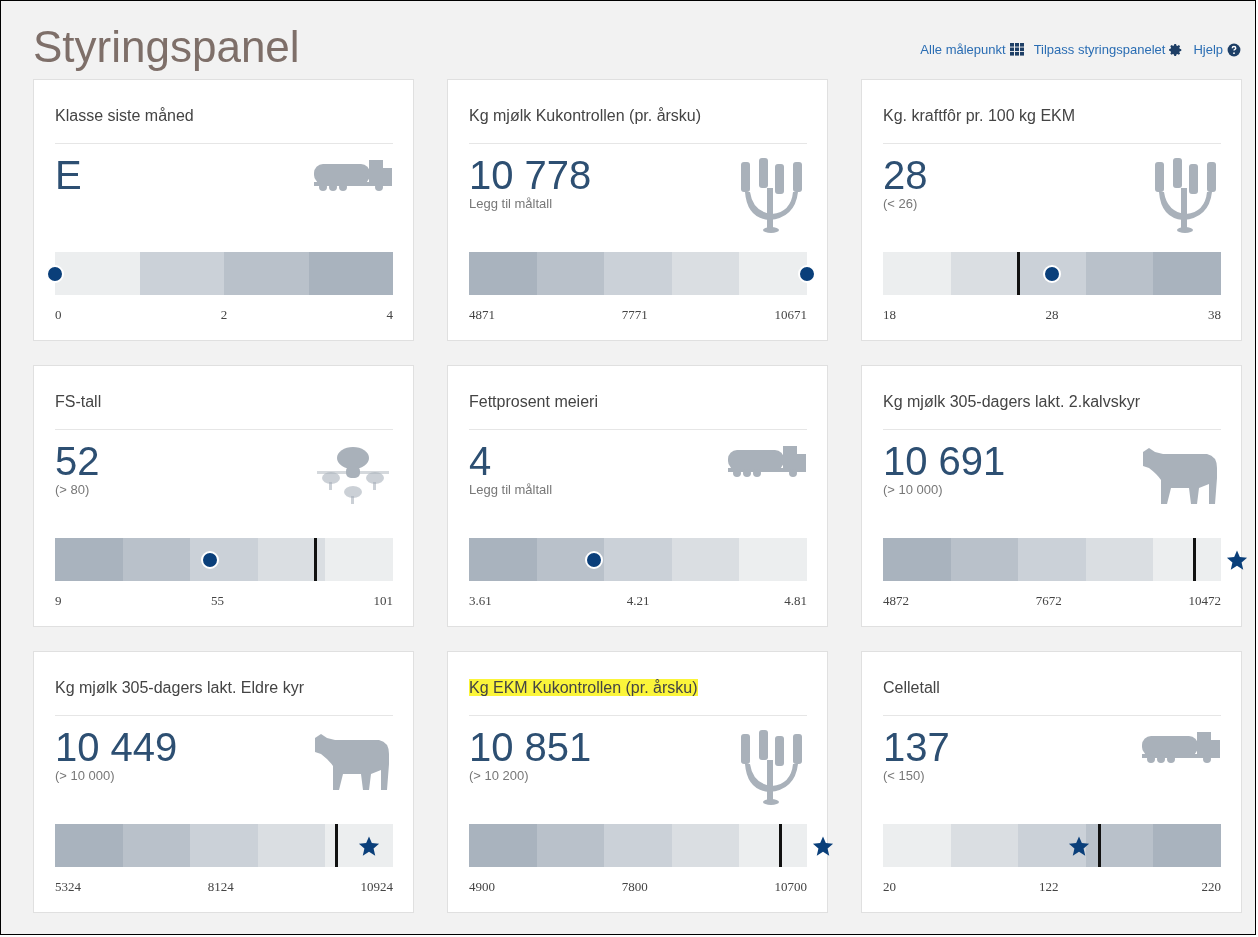 This screenshot has width=1258, height=937. What do you see at coordinates (979, 115) in the screenshot?
I see `card-title: Kg. kraftfôr pr. 100 kg EKM` at bounding box center [979, 115].